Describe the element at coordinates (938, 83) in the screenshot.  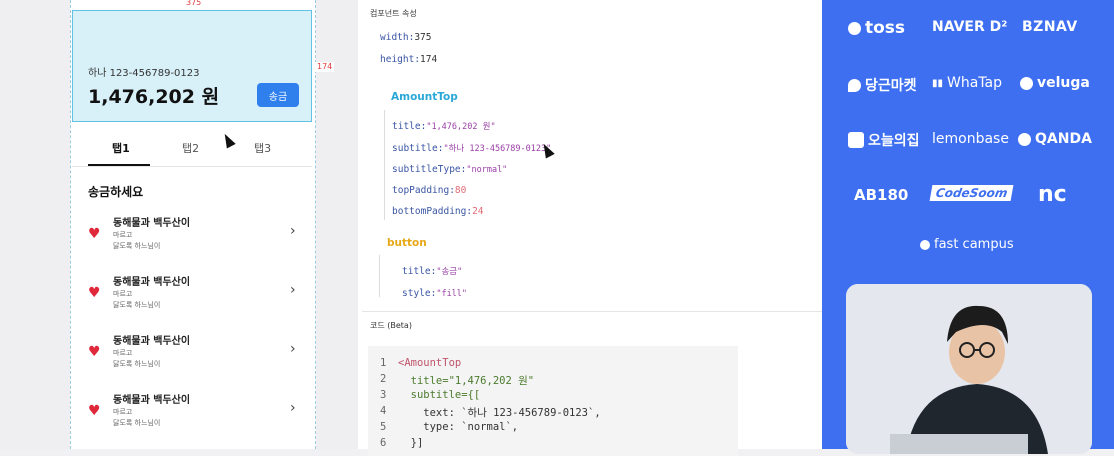
I see `bars-icon: ▮▮` at that location.